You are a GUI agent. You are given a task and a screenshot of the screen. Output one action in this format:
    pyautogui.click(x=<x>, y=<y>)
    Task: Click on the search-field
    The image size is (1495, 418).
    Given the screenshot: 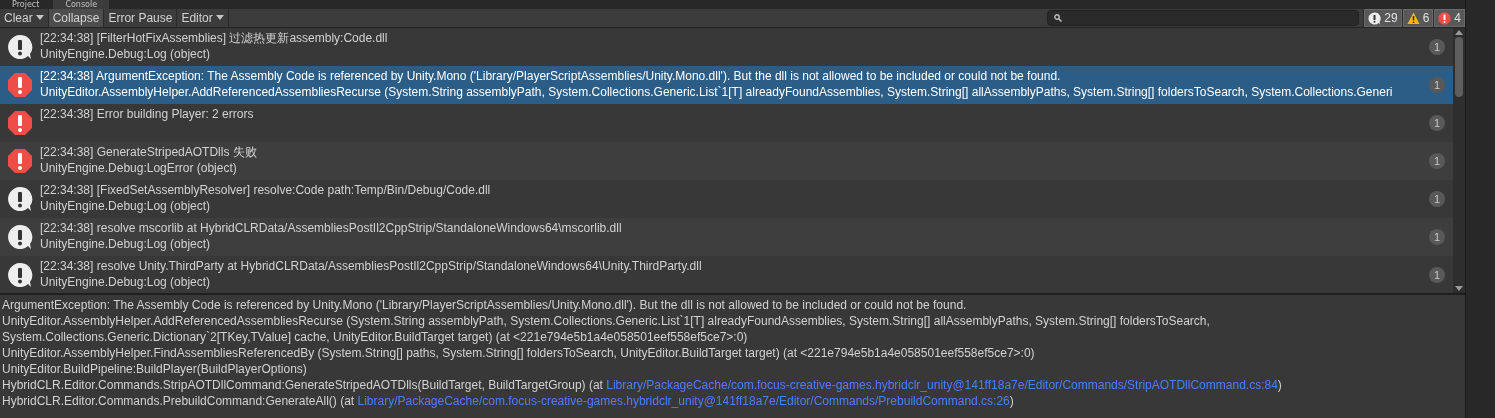 What is the action you would take?
    pyautogui.click(x=1203, y=18)
    